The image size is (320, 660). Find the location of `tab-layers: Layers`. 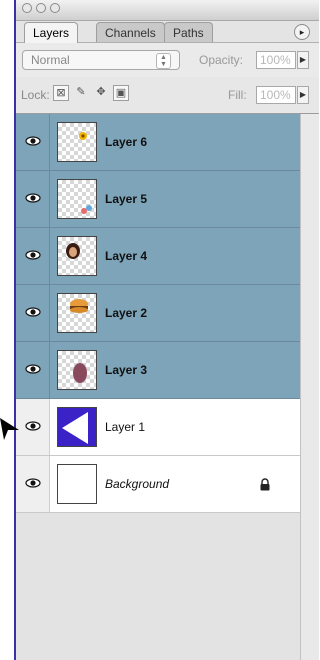

tab-layers: Layers is located at coordinates (51, 32).